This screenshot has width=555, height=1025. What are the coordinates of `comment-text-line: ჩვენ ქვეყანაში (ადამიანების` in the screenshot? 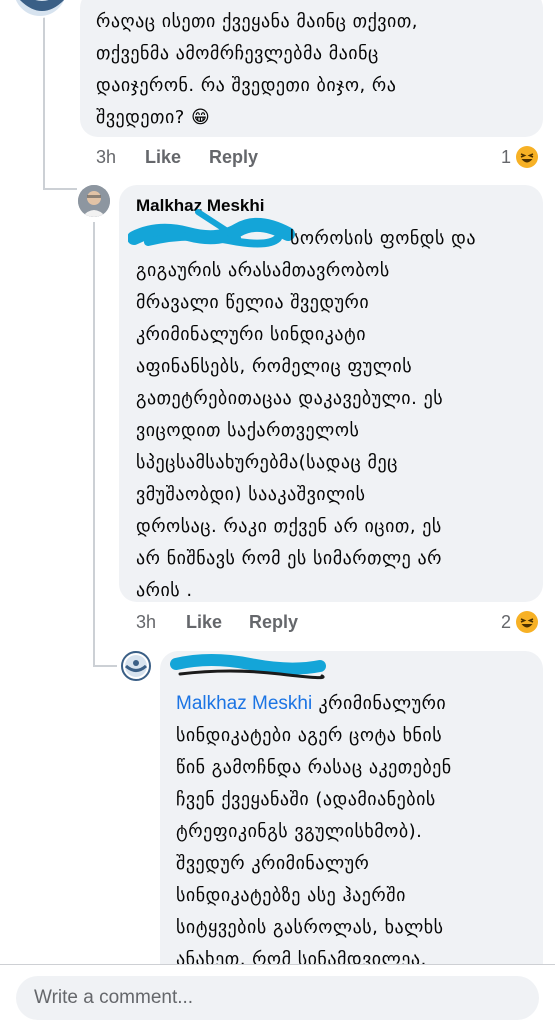 It's located at (306, 799).